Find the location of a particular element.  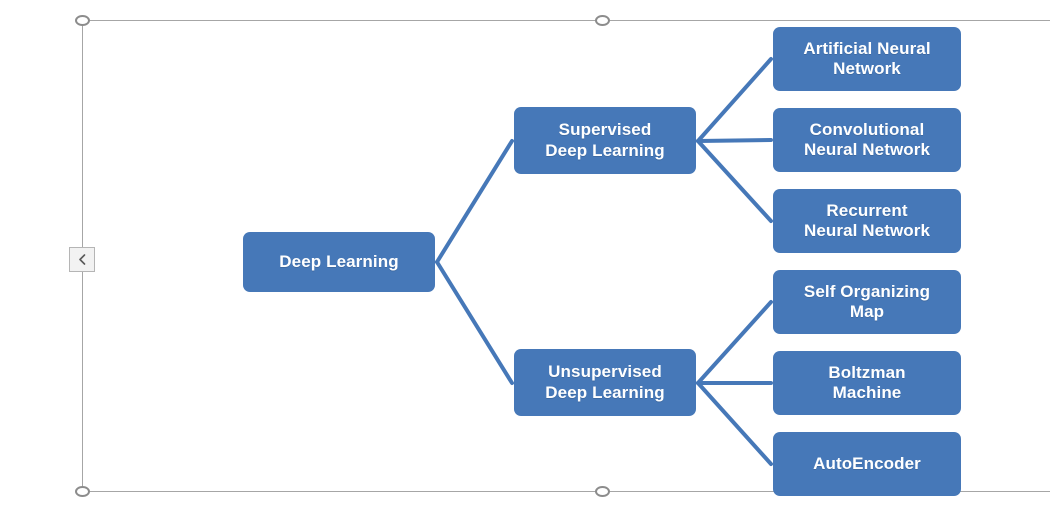

node-supervised: Supervised Deep Learning is located at coordinates (605, 140).